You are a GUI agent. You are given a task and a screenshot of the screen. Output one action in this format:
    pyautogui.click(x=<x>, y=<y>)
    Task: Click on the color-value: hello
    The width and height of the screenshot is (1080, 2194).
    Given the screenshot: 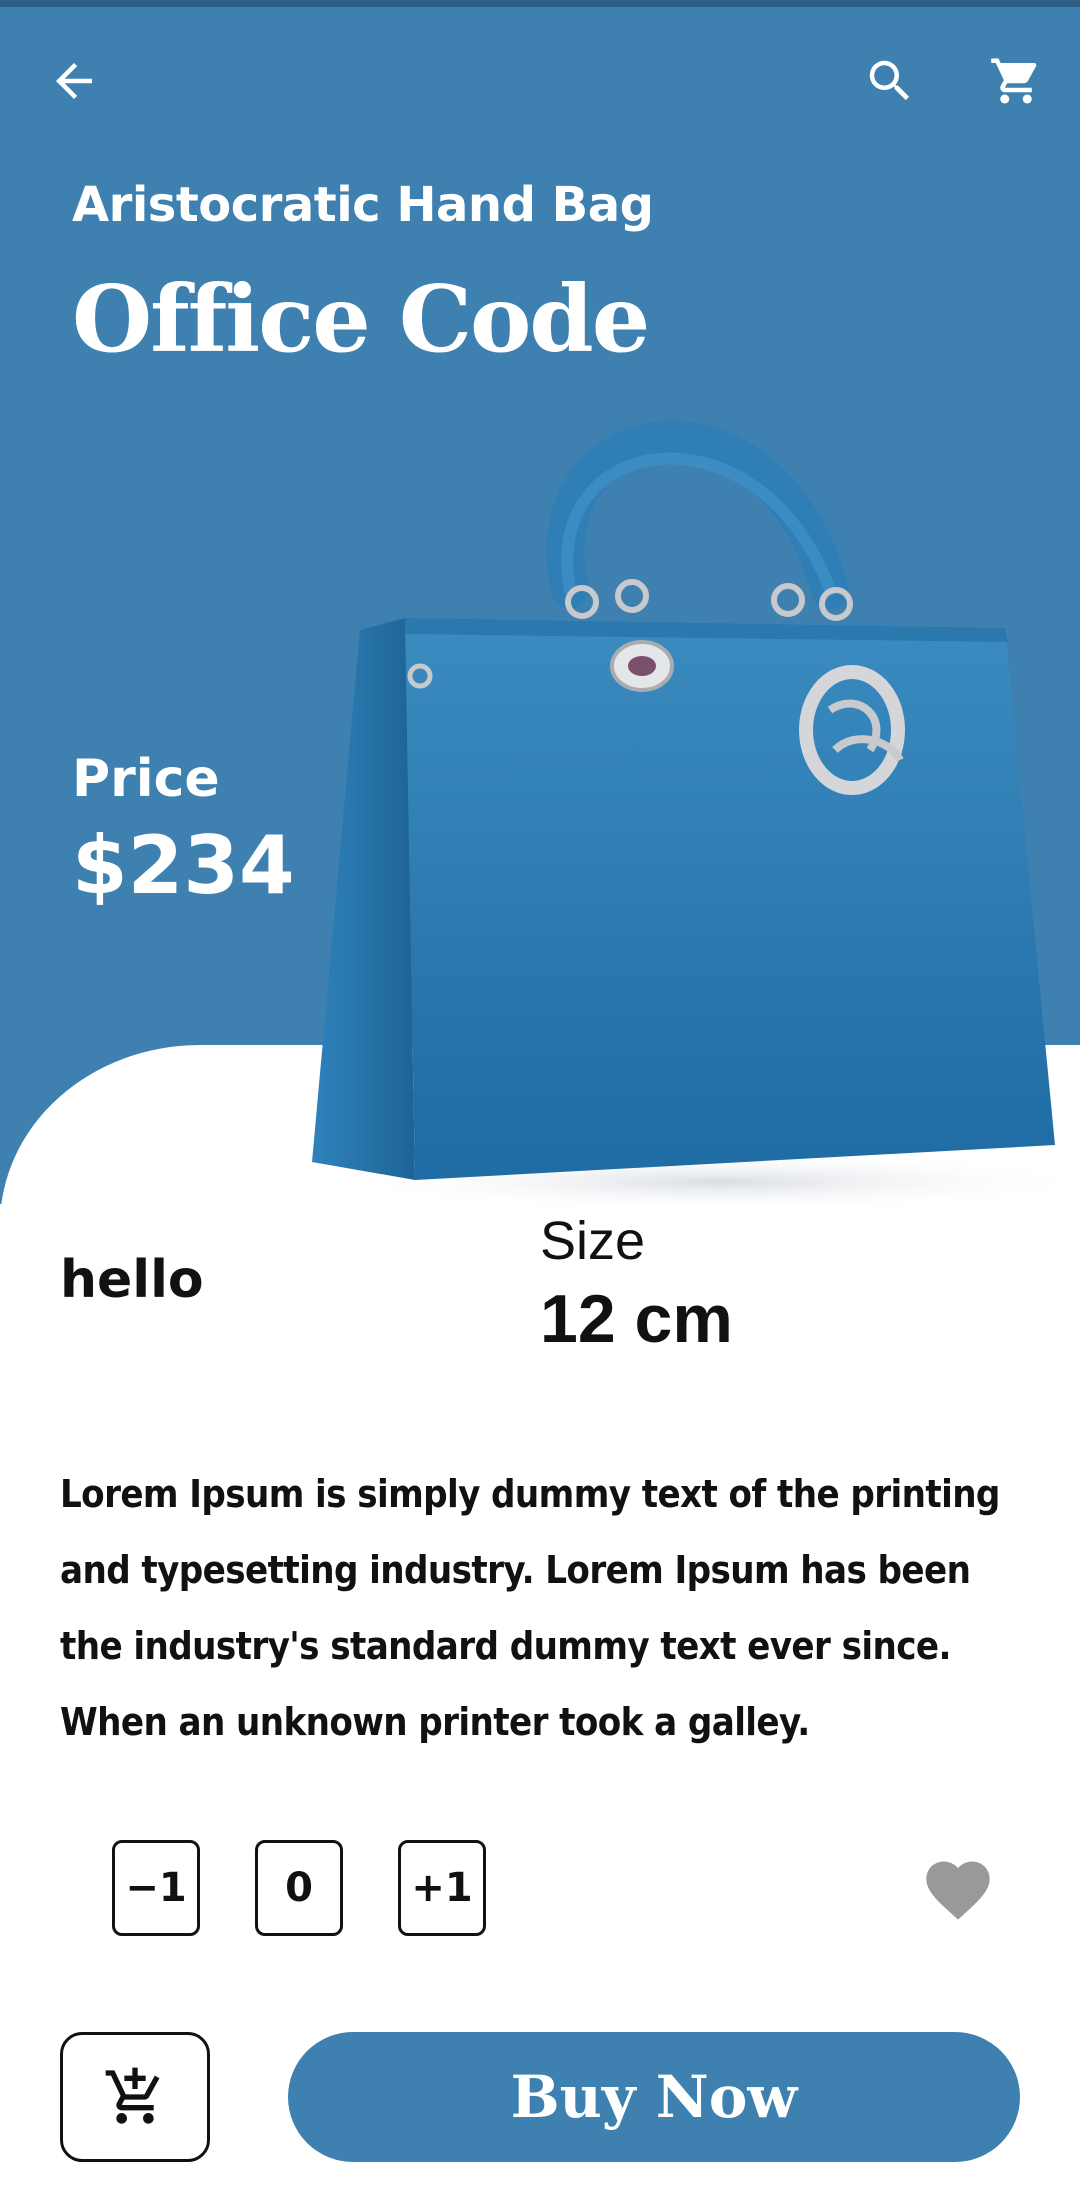 What is the action you would take?
    pyautogui.click(x=132, y=1280)
    